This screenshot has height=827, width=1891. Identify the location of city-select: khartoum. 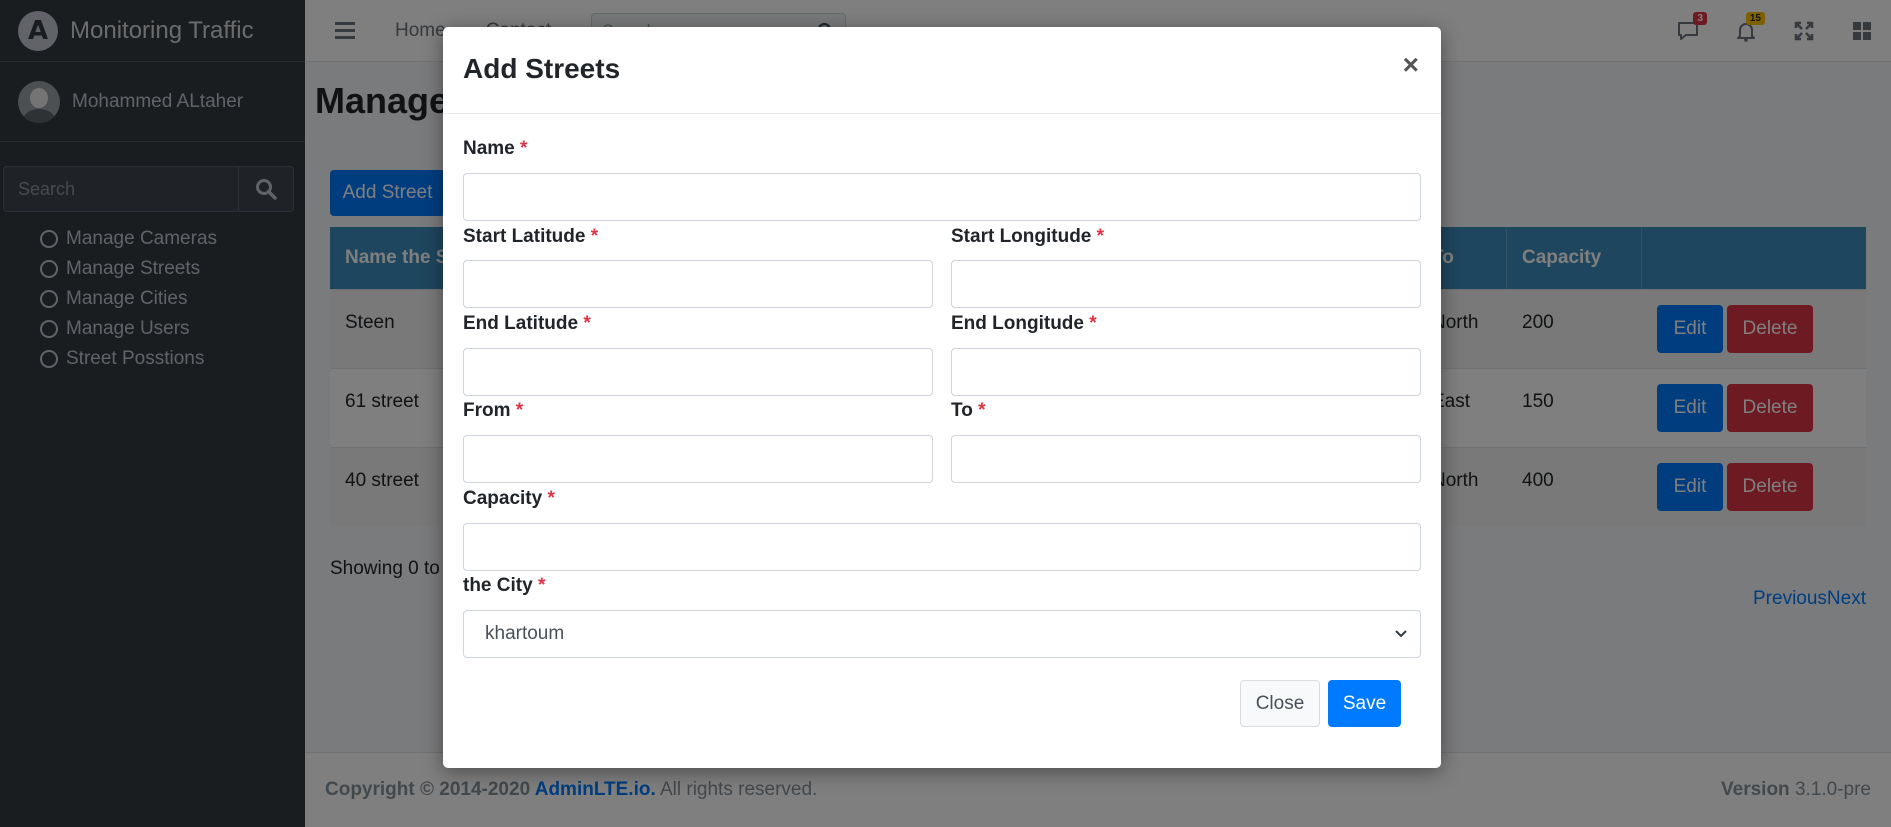
(942, 634).